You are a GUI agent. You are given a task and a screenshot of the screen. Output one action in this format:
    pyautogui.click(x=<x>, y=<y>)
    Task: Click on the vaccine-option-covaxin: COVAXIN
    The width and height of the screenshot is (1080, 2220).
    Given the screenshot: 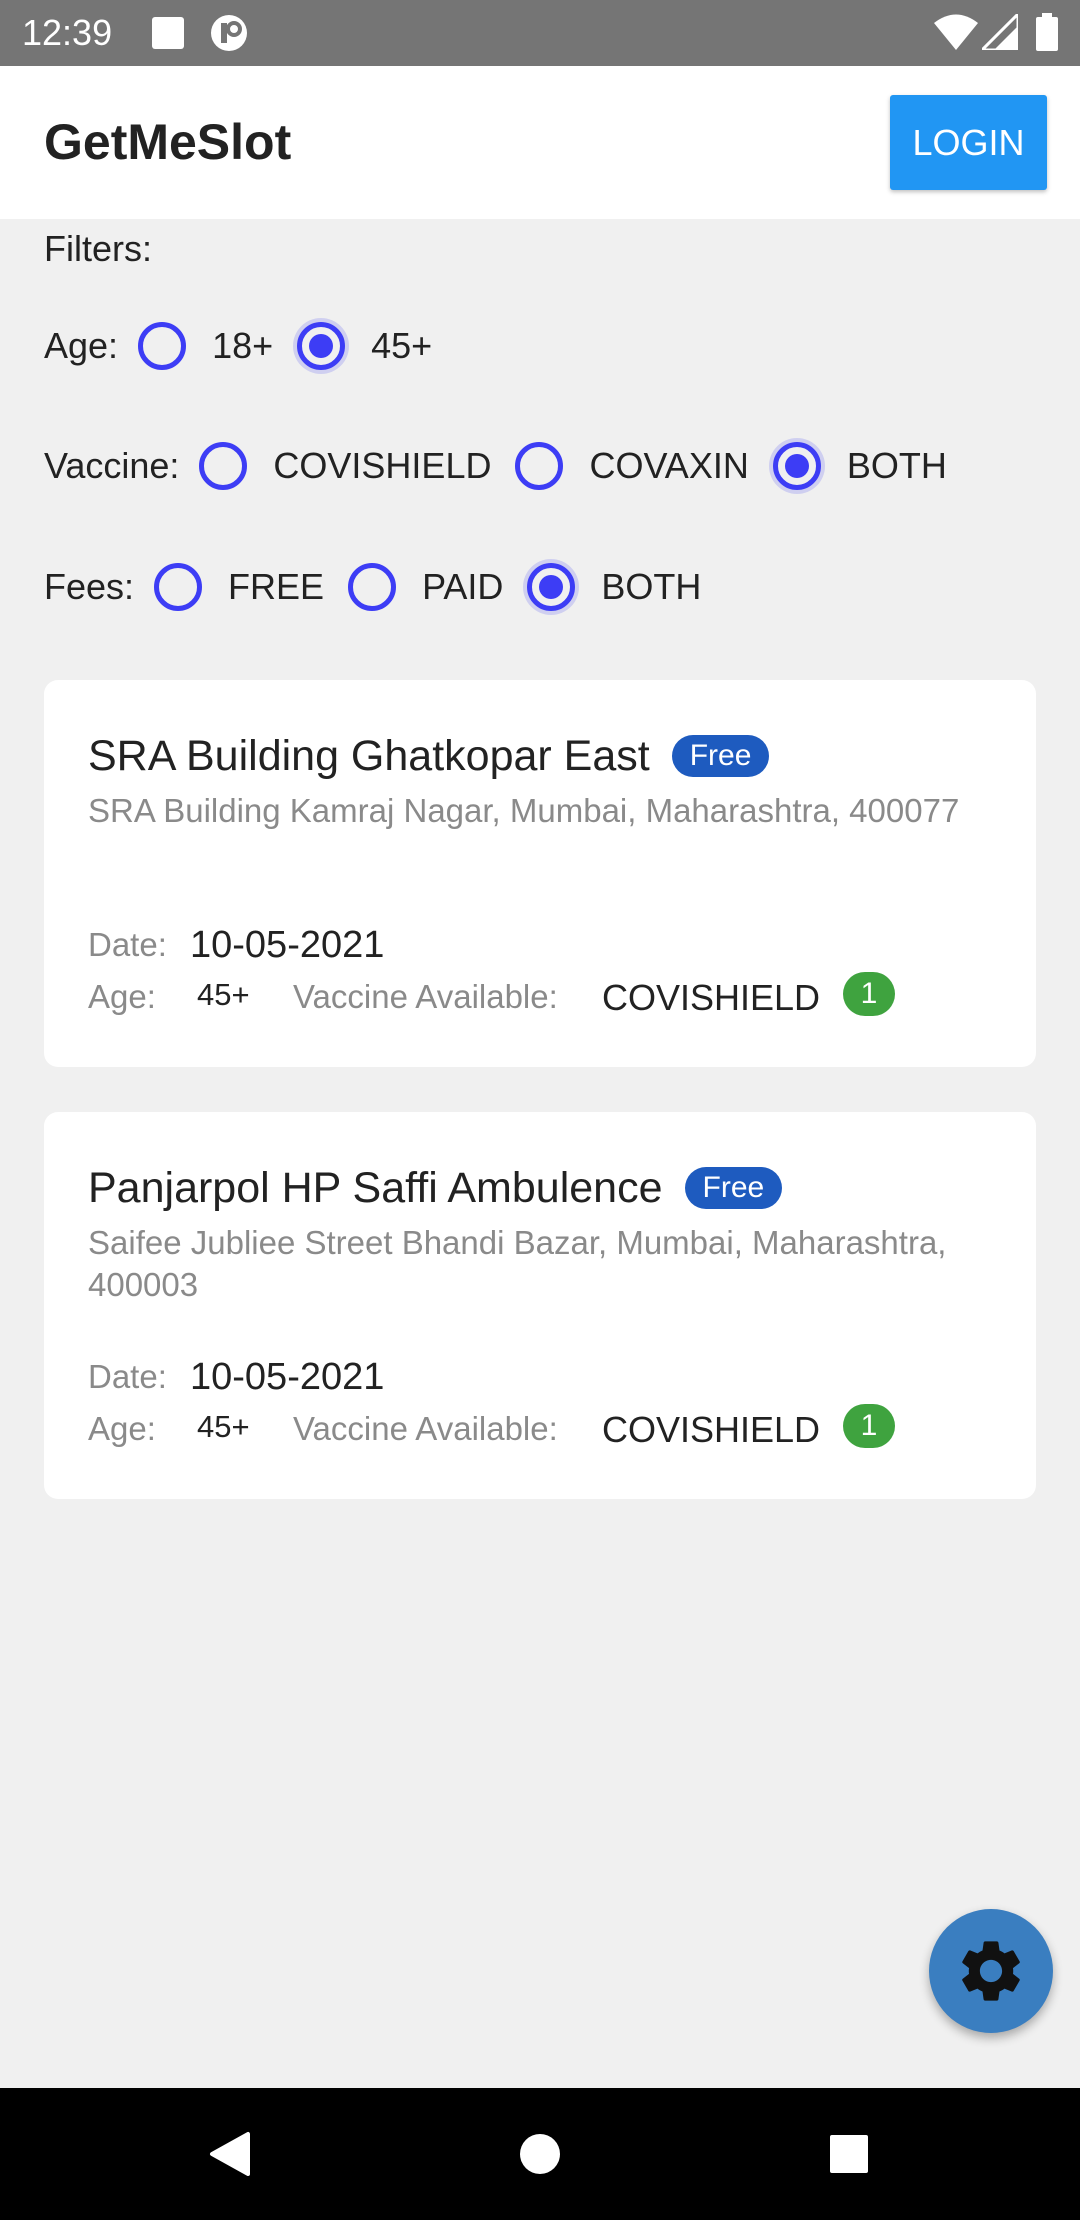 What is the action you would take?
    pyautogui.click(x=632, y=466)
    